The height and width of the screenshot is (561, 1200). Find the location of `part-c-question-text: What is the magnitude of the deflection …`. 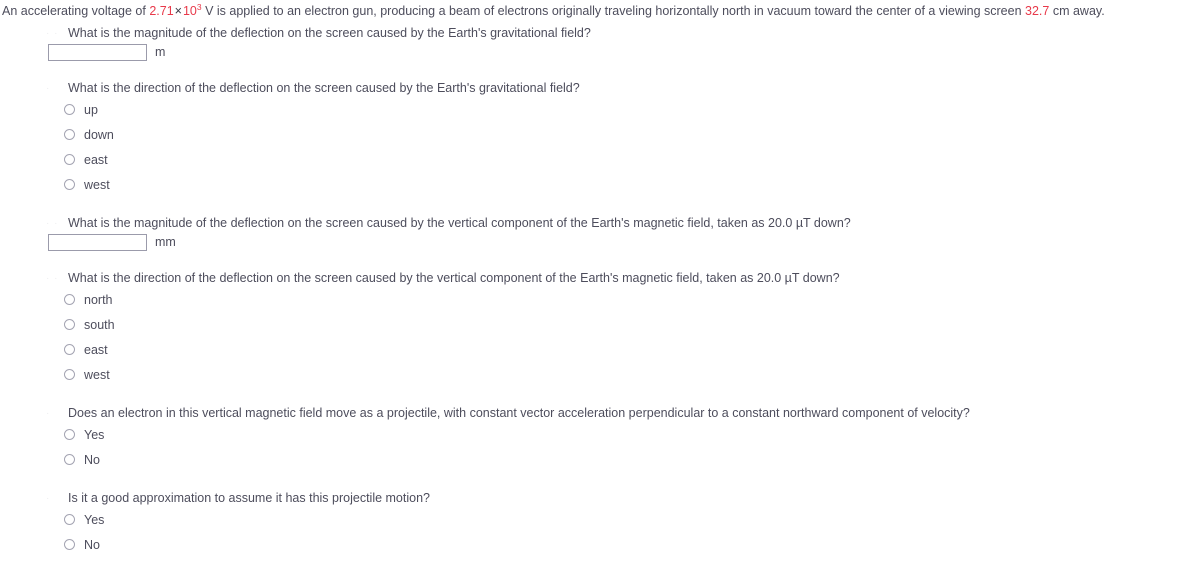

part-c-question-text: What is the magnitude of the deflection … is located at coordinates (459, 223).